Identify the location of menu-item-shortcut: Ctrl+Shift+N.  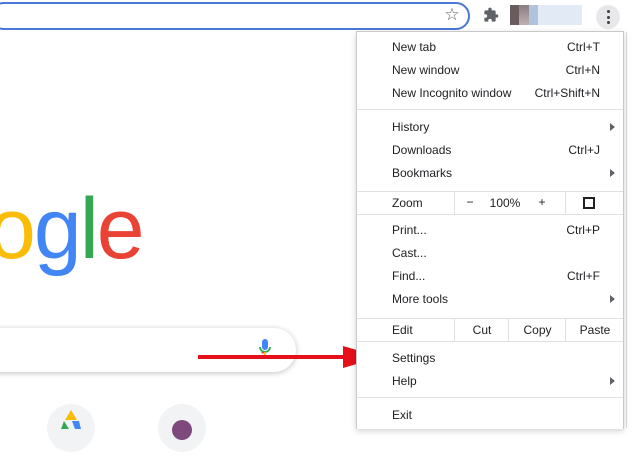
(567, 93).